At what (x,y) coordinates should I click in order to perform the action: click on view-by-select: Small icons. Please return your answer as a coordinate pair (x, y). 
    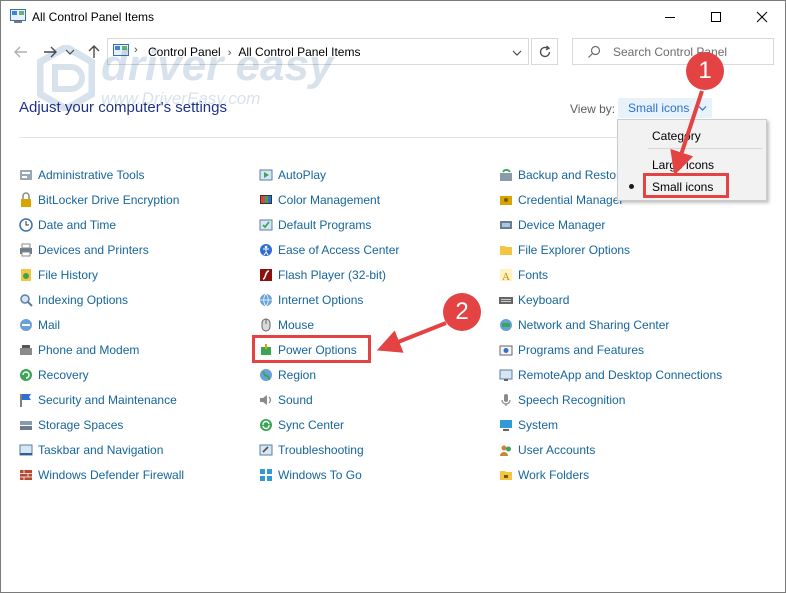
    Looking at the image, I should click on (665, 108).